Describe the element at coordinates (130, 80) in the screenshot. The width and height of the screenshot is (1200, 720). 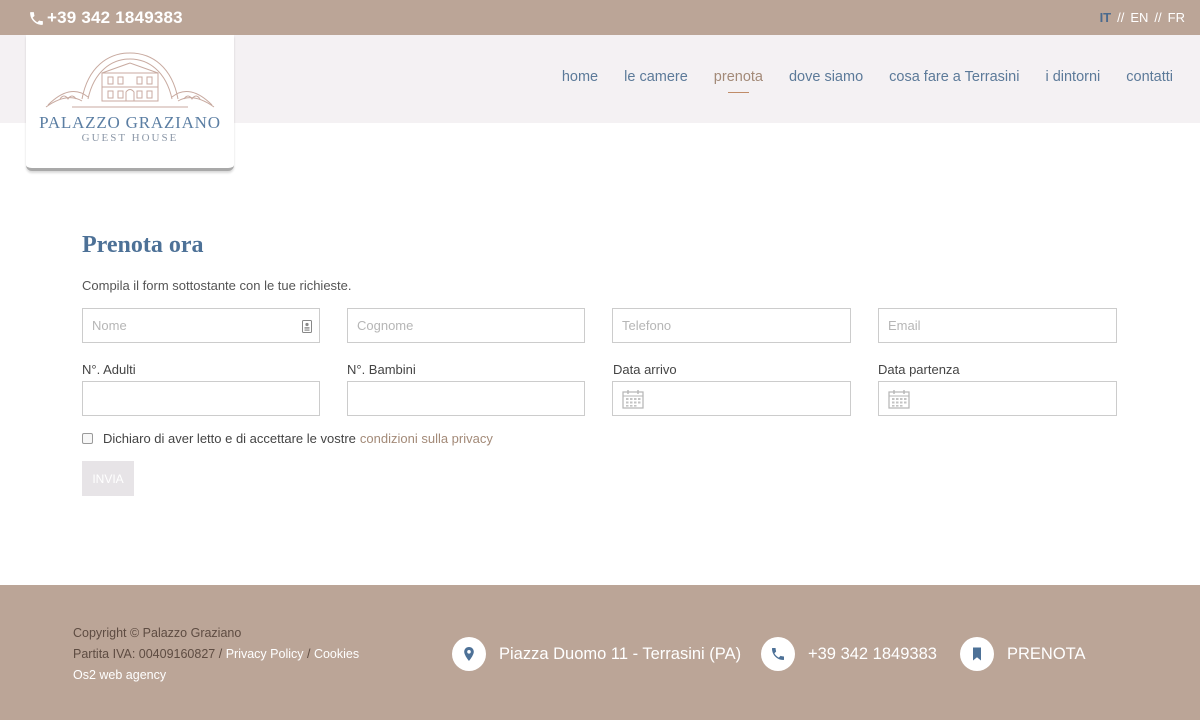
I see `palazzo-emblem-icon` at that location.